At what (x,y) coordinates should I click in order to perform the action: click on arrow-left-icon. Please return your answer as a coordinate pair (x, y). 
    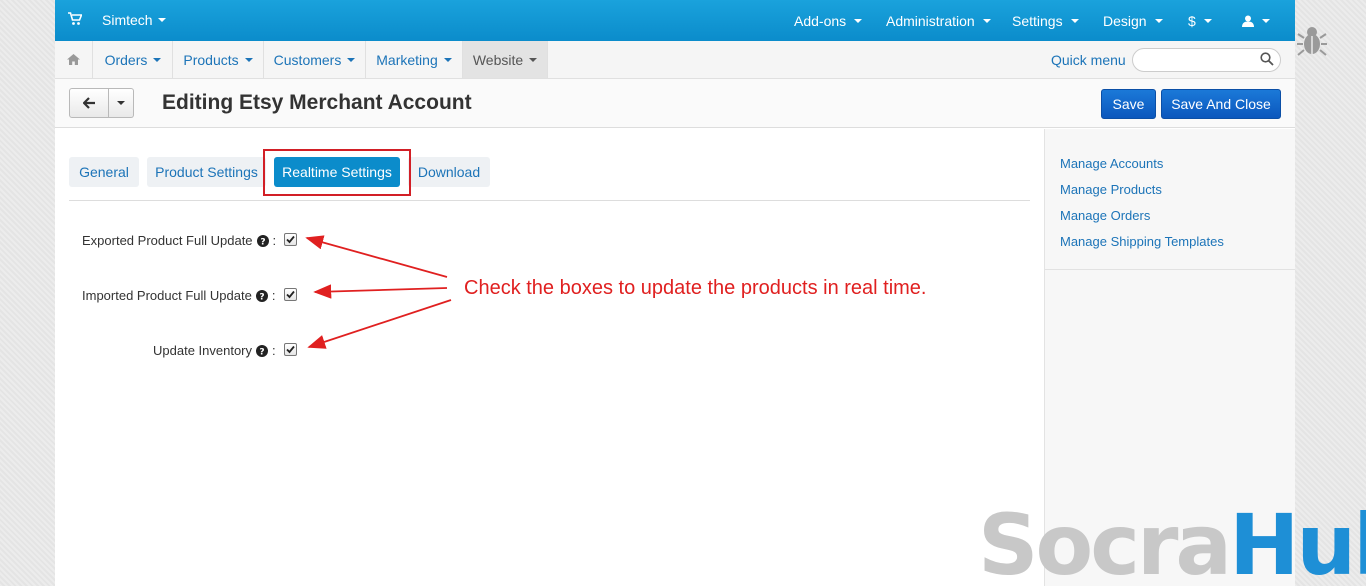
    Looking at the image, I should click on (88, 103).